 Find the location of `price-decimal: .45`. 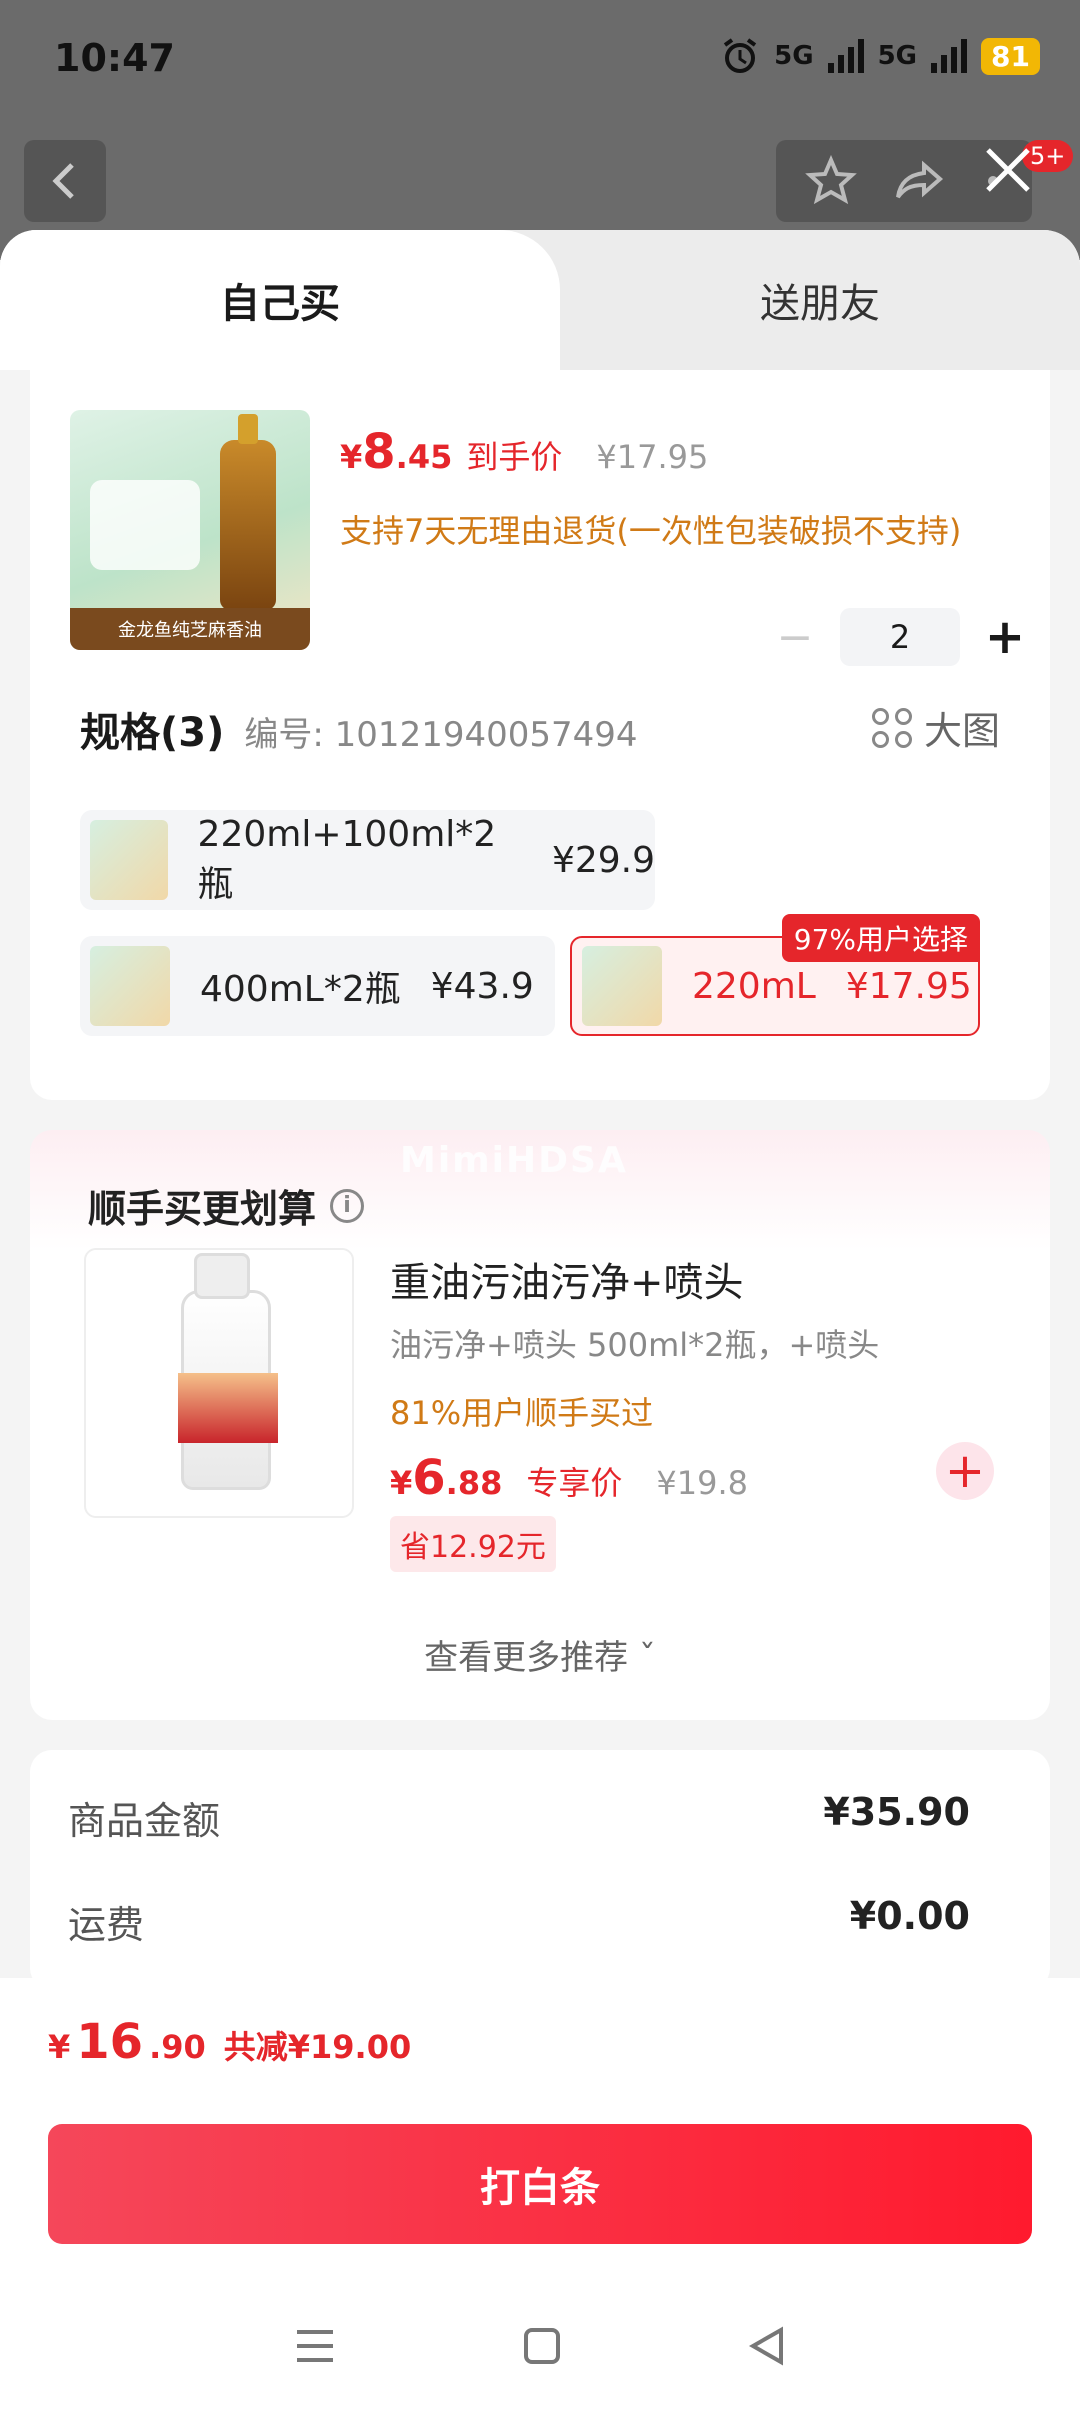

price-decimal: .45 is located at coordinates (424, 457).